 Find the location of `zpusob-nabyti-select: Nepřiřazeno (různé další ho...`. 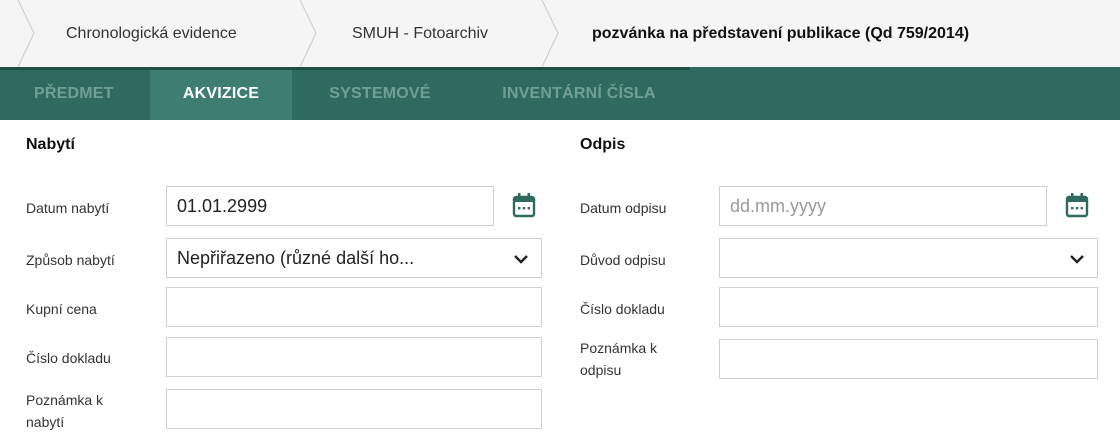

zpusob-nabyti-select: Nepřiřazeno (různé další ho... is located at coordinates (354, 258).